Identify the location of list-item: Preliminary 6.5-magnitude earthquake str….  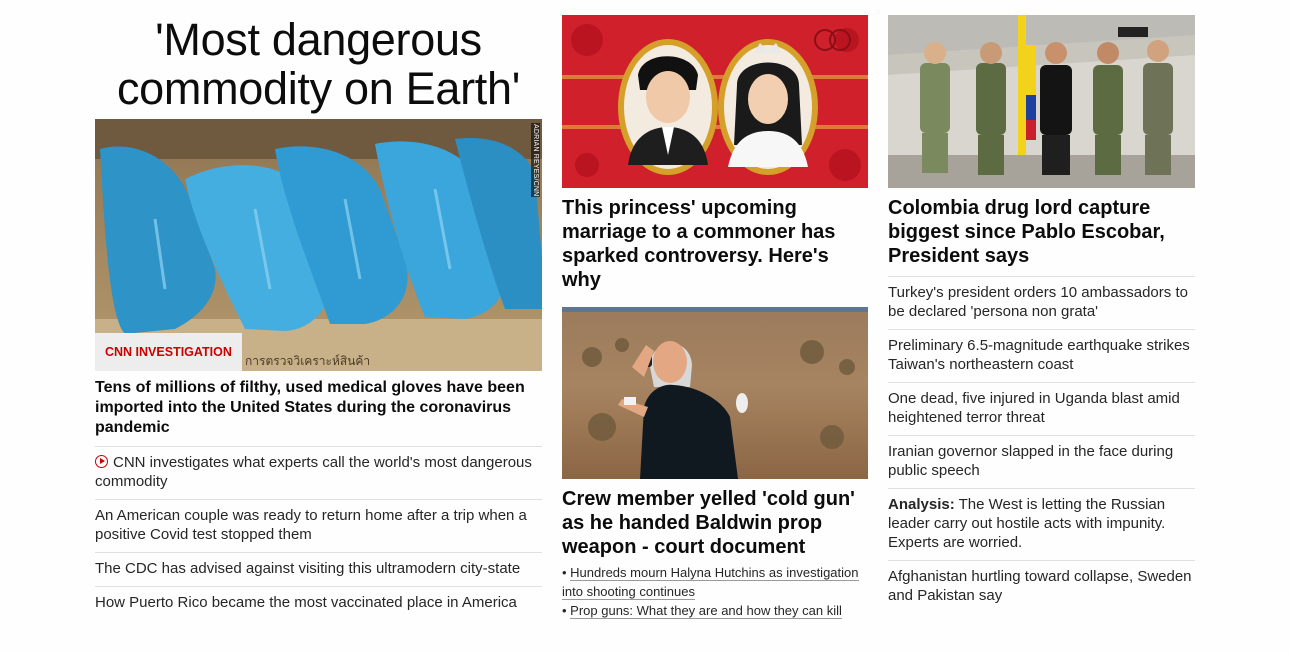
(1041, 355).